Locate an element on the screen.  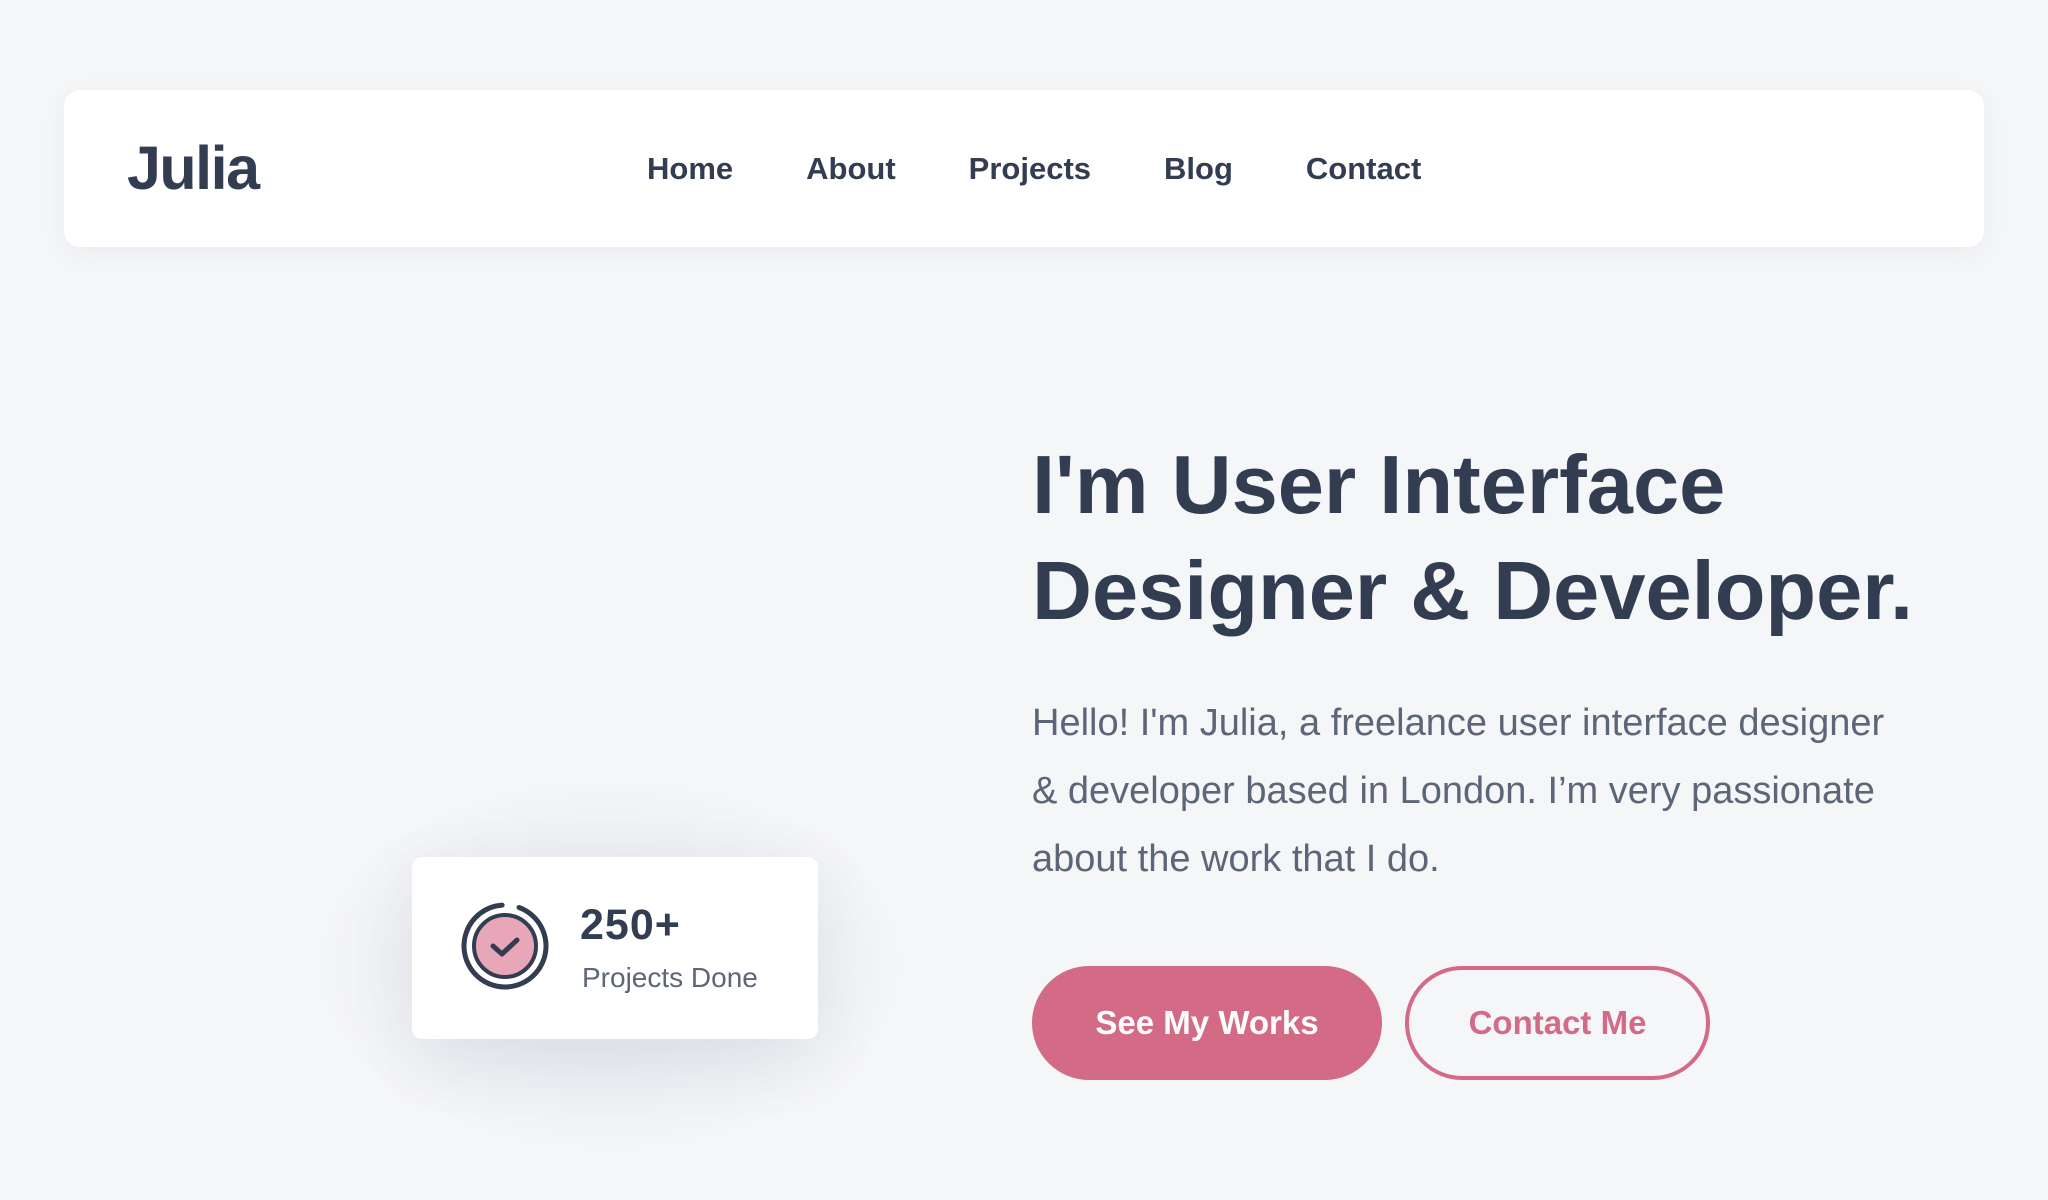
stat-label: Projects Done is located at coordinates (670, 977).